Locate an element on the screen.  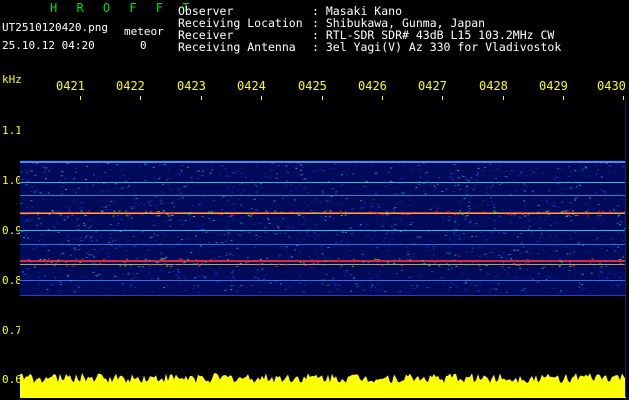
x-tick-label: 0427 is located at coordinates (432, 86).